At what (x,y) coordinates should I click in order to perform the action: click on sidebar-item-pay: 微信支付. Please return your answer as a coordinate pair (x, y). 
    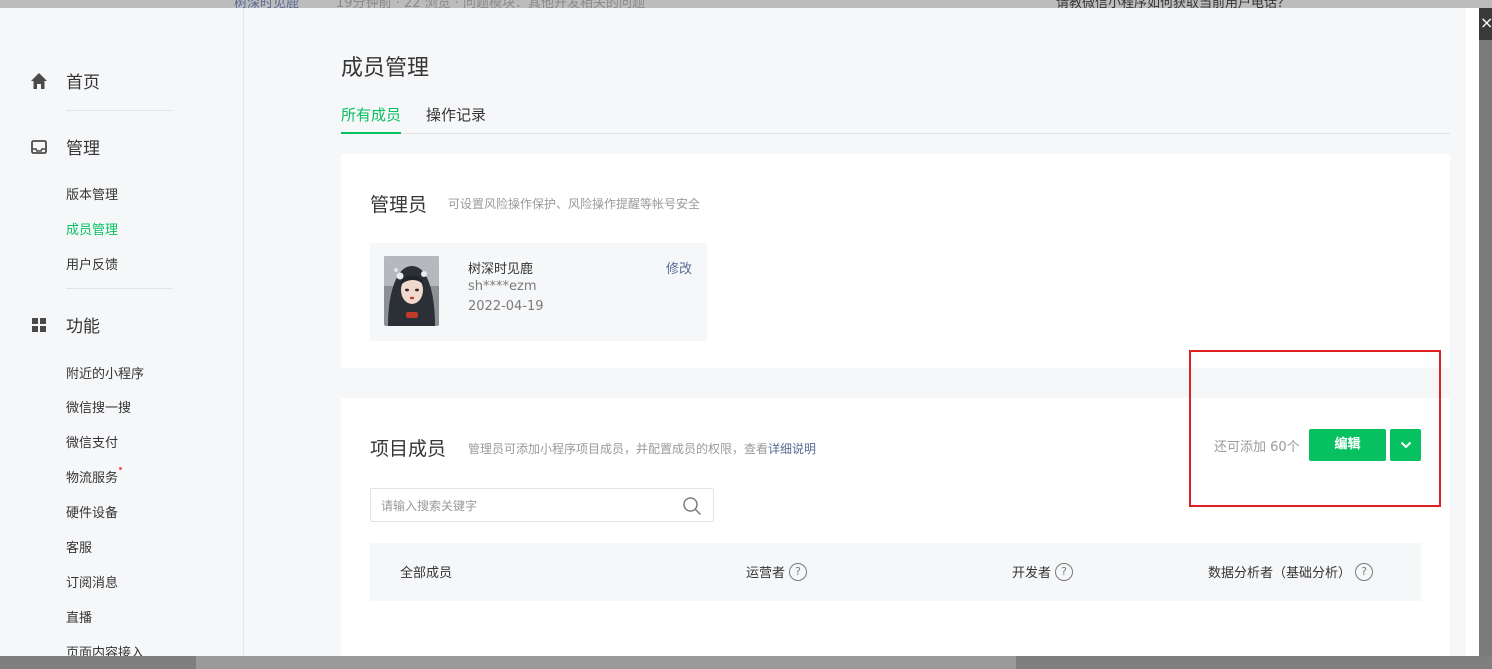
    Looking at the image, I should click on (92, 441).